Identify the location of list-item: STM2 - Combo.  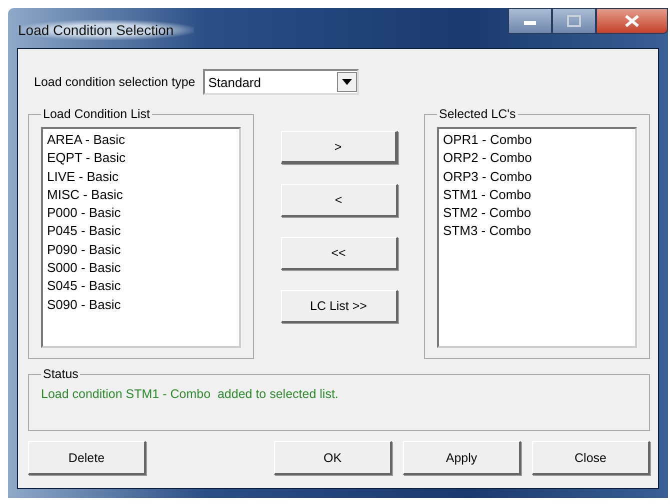
(537, 213).